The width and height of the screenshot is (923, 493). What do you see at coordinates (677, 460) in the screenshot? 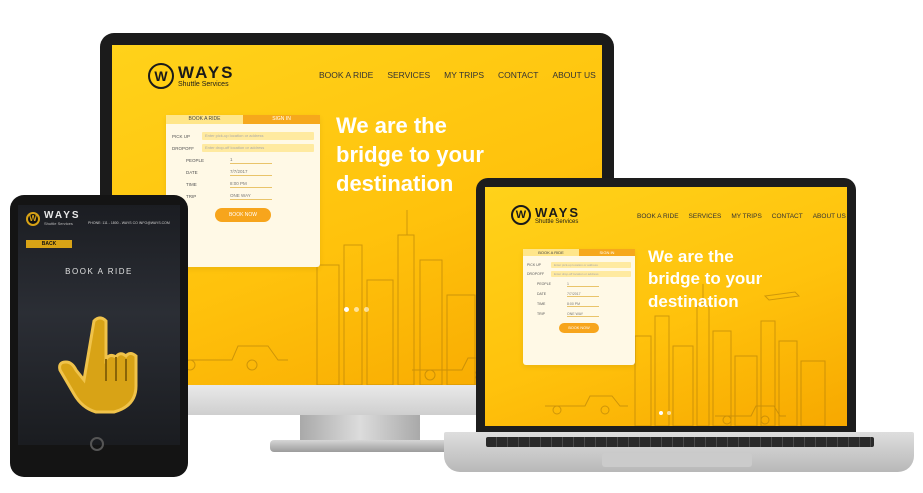
I see `laptop-trackpad` at bounding box center [677, 460].